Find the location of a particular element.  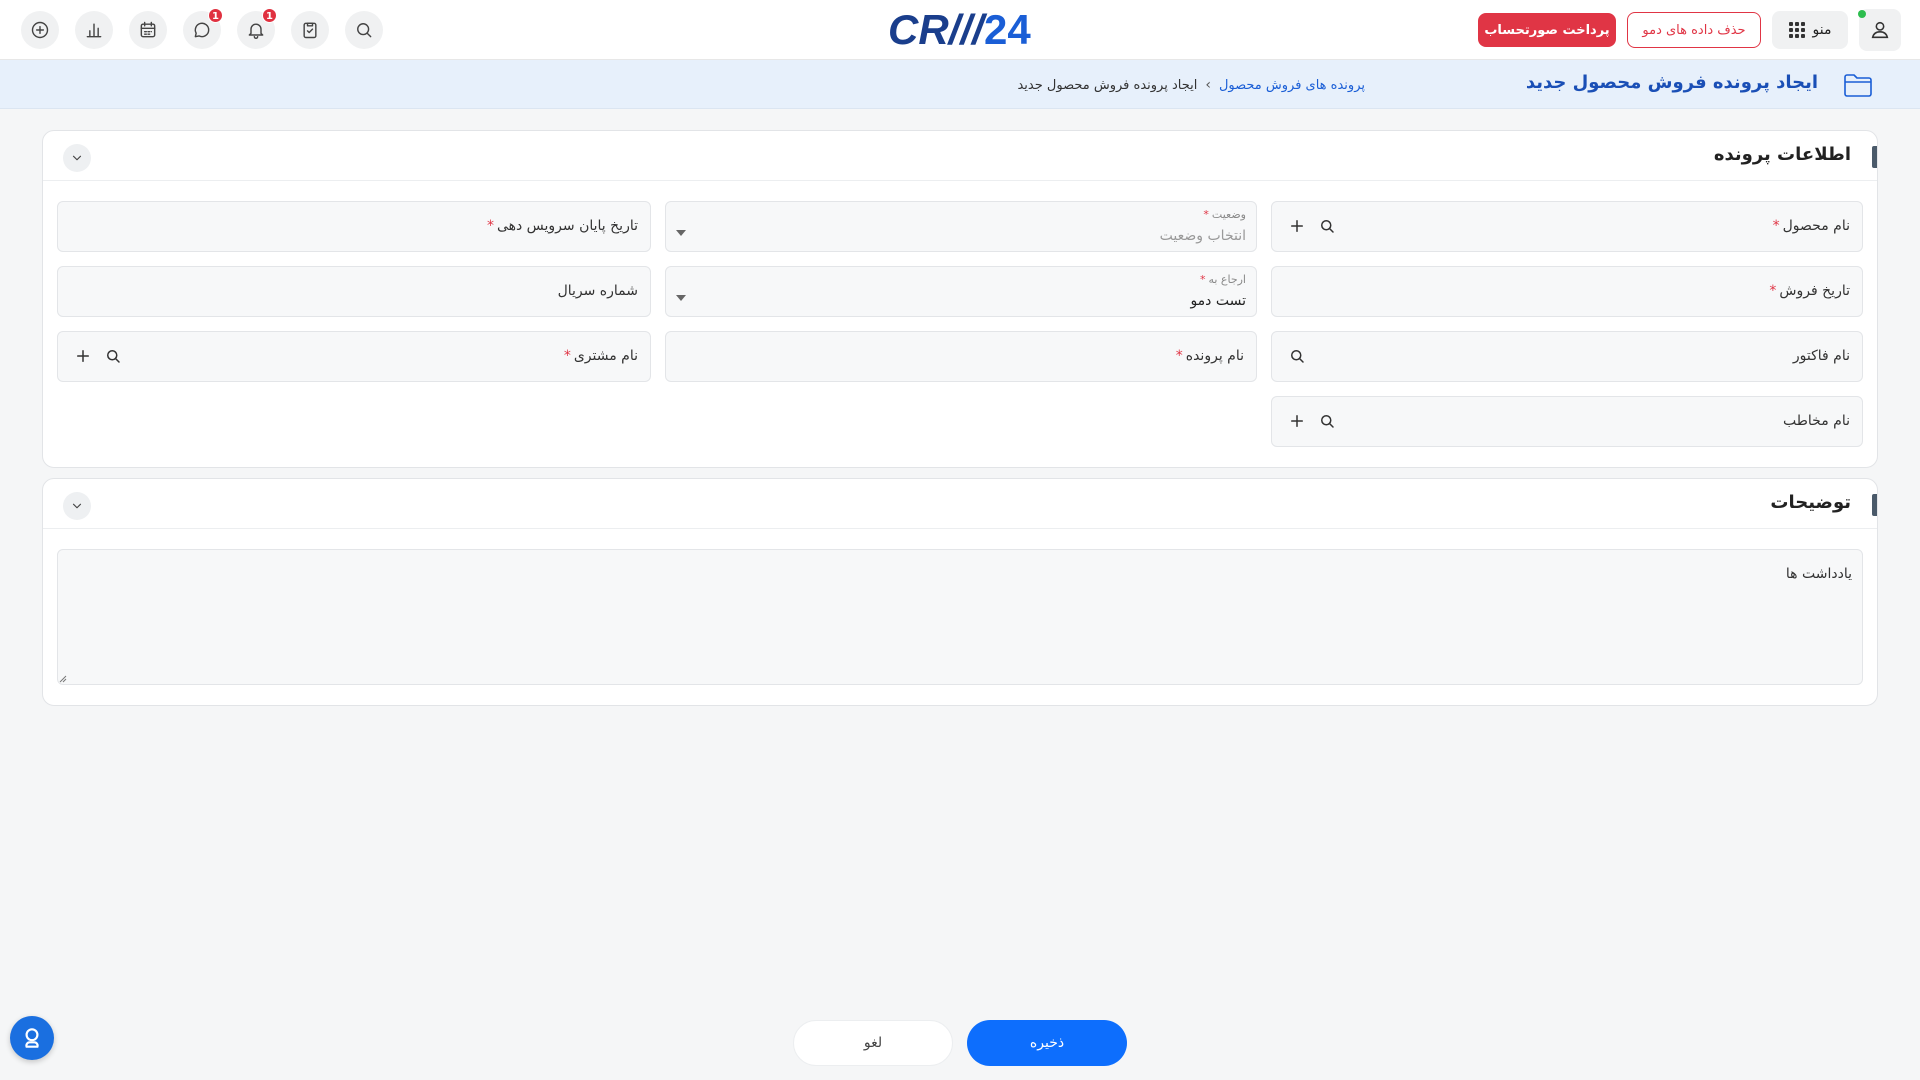

customer-search-button is located at coordinates (112, 357).